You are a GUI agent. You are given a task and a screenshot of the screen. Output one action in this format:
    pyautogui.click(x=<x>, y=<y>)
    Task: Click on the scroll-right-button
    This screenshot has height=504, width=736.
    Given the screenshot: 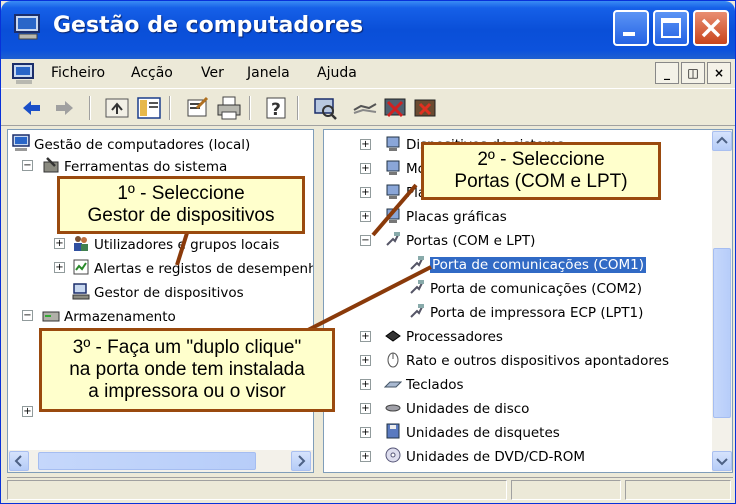 What is the action you would take?
    pyautogui.click(x=301, y=461)
    